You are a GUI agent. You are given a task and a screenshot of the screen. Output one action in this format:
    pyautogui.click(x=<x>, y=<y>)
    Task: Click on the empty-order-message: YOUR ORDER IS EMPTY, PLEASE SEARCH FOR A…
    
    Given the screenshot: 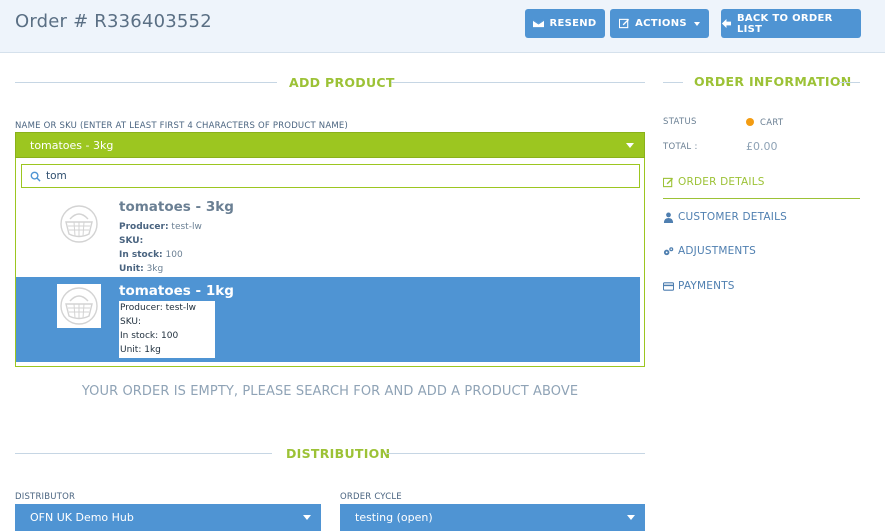 What is the action you would take?
    pyautogui.click(x=330, y=391)
    